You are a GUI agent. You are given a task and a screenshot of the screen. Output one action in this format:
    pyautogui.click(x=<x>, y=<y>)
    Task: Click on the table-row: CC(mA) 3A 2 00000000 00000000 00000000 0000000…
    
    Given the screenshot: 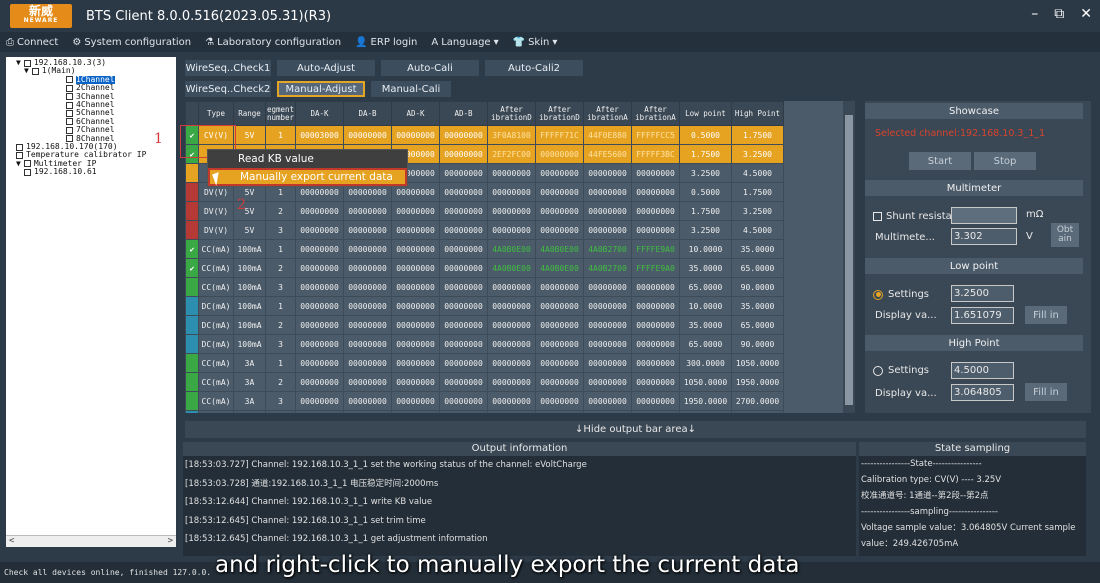 What is the action you would take?
    pyautogui.click(x=484, y=382)
    